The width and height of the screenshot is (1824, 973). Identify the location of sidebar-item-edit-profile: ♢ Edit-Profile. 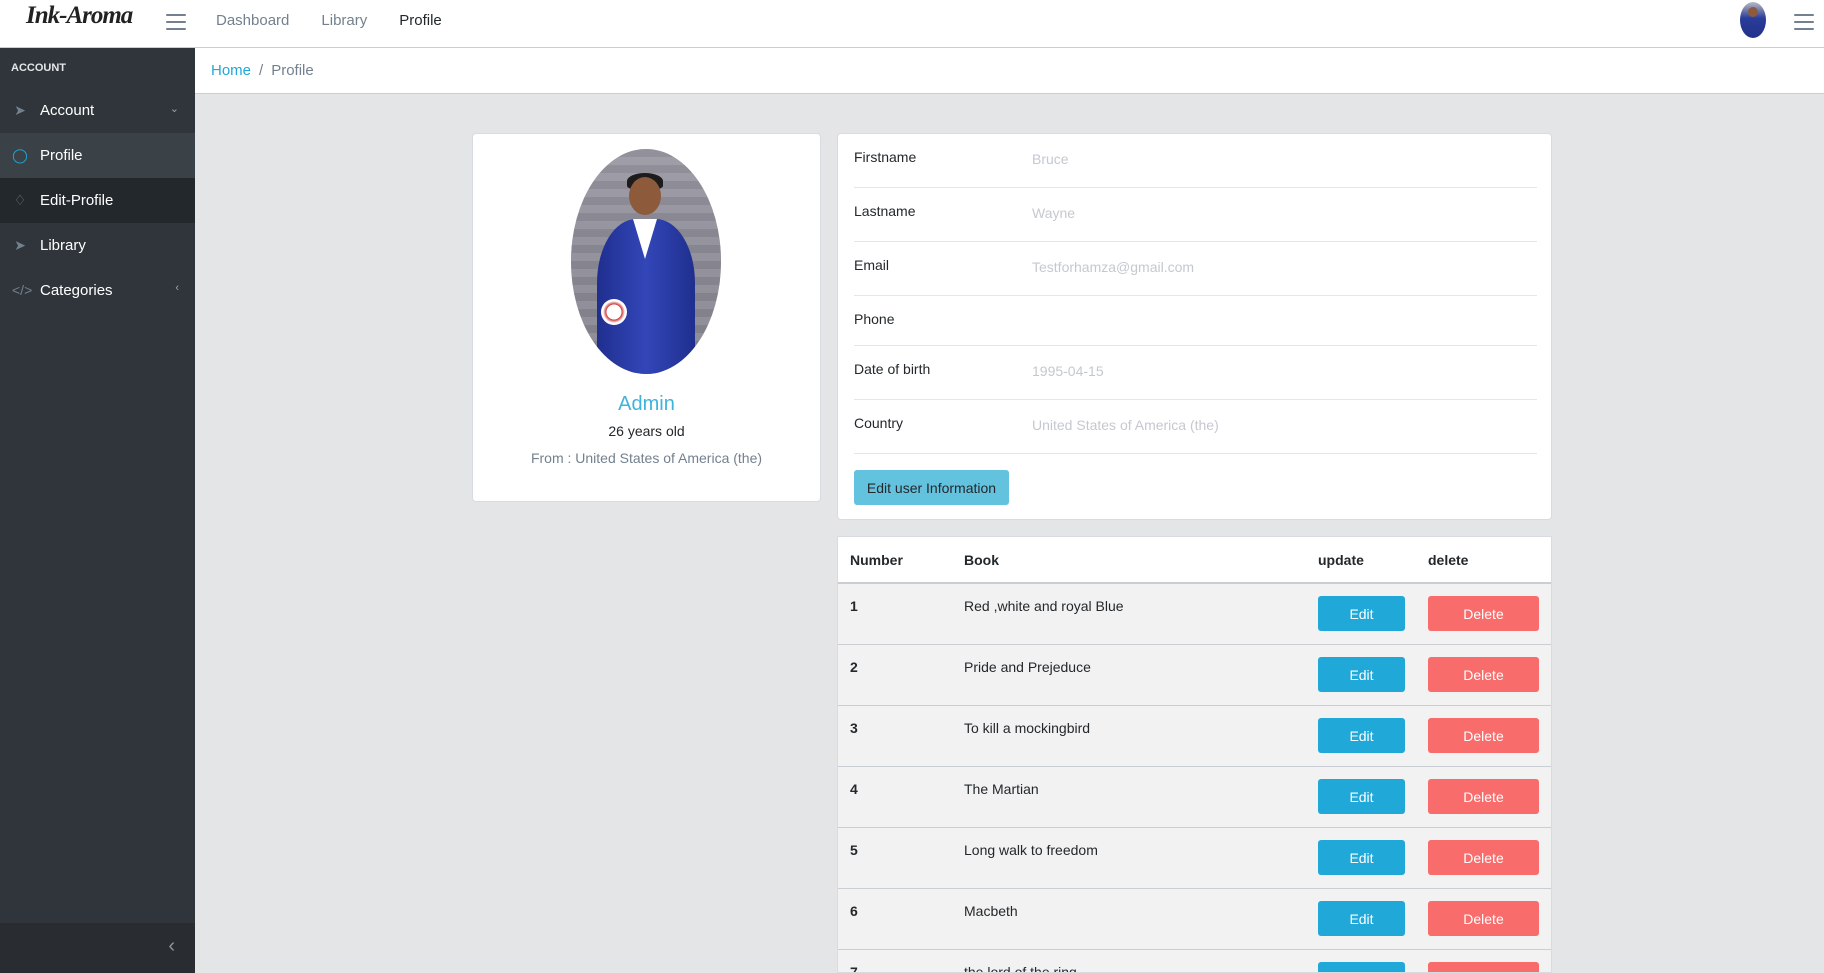
(97, 200).